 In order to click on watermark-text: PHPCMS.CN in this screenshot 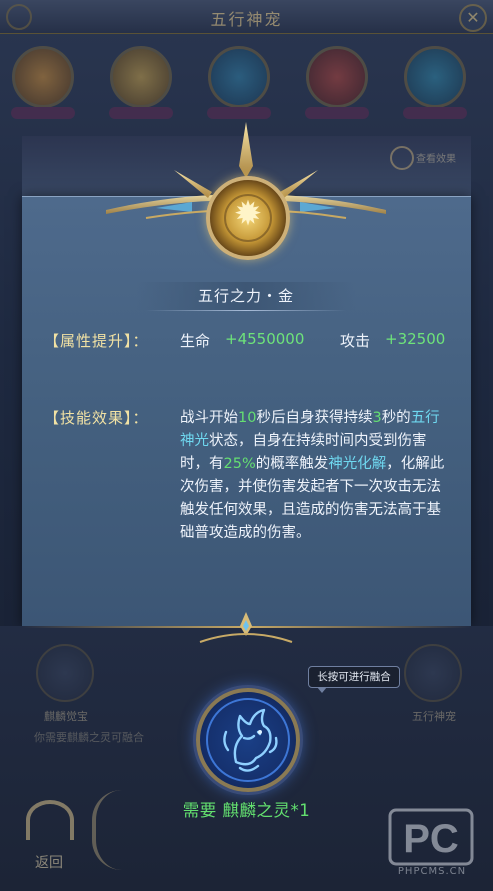, I will do `click(432, 871)`.